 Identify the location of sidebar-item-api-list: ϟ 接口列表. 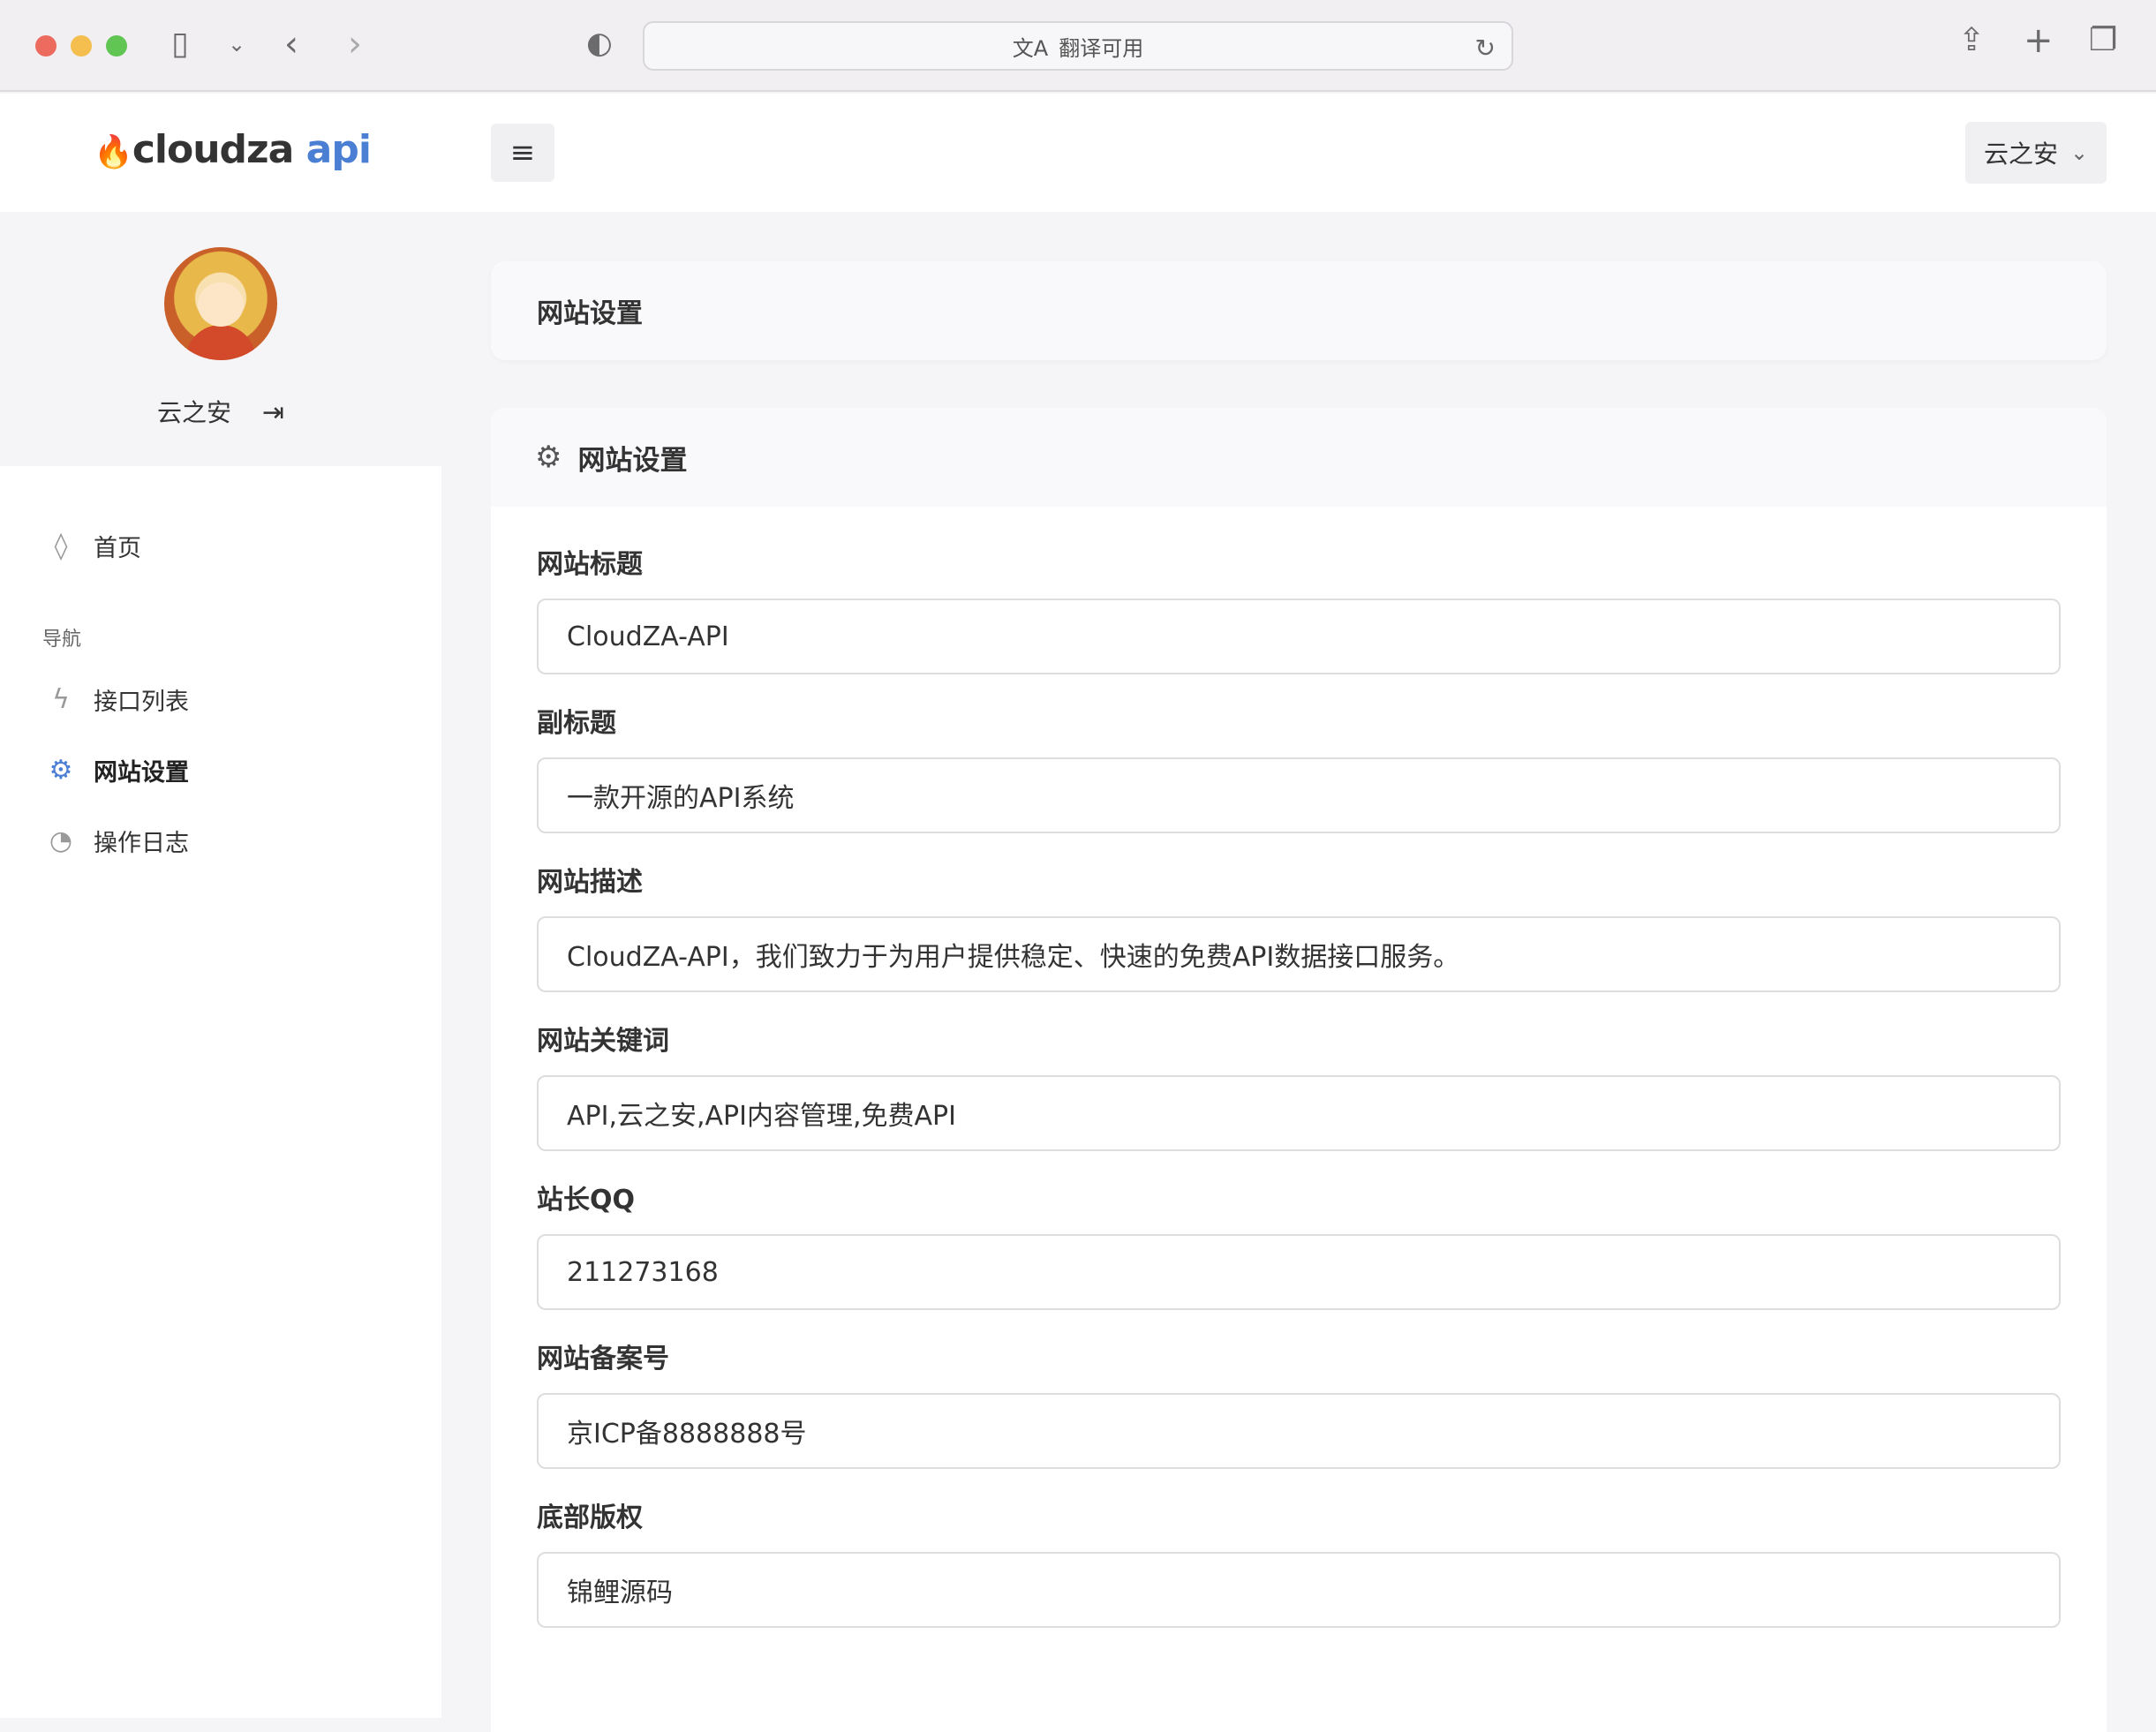
(220, 699).